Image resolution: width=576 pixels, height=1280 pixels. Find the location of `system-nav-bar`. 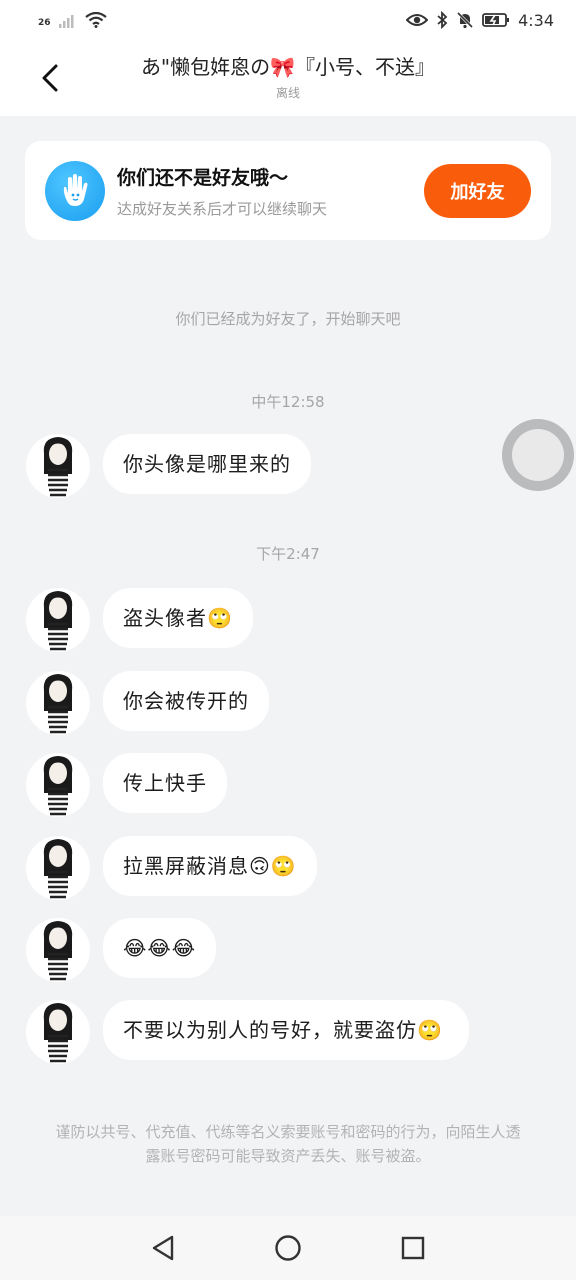

system-nav-bar is located at coordinates (288, 1248).